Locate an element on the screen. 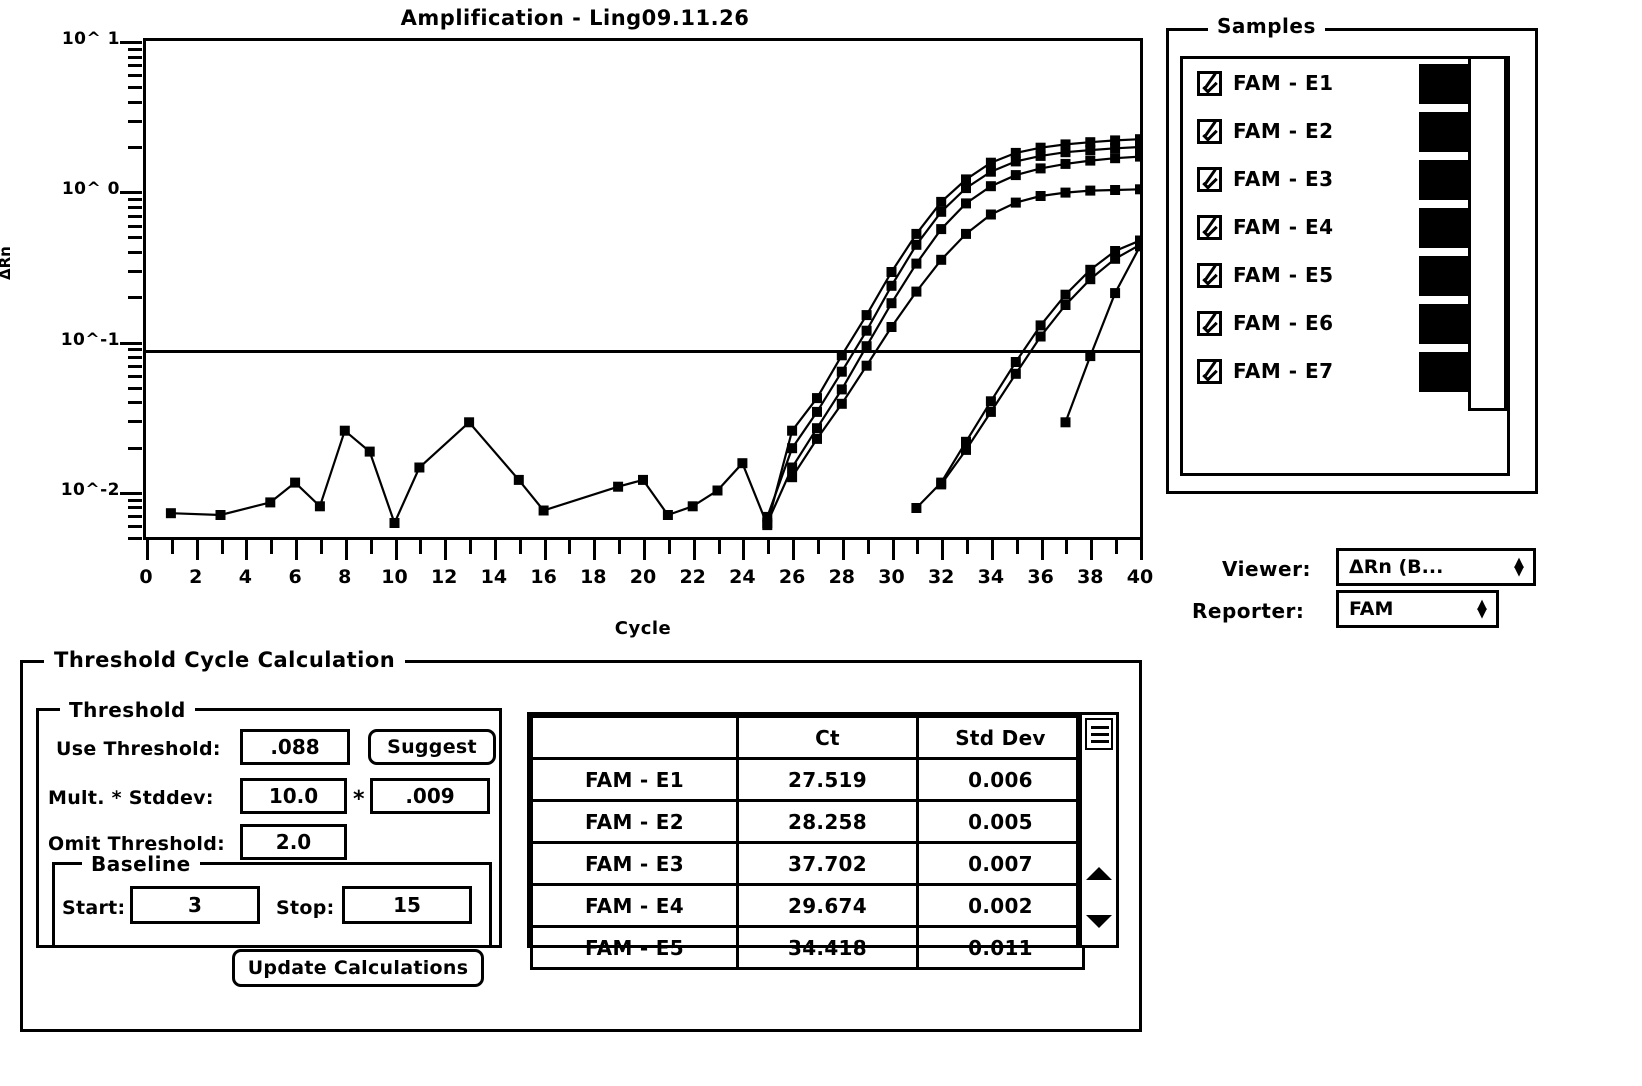 The height and width of the screenshot is (1086, 1642). sample-row: FAM - E6 is located at coordinates (1345, 323).